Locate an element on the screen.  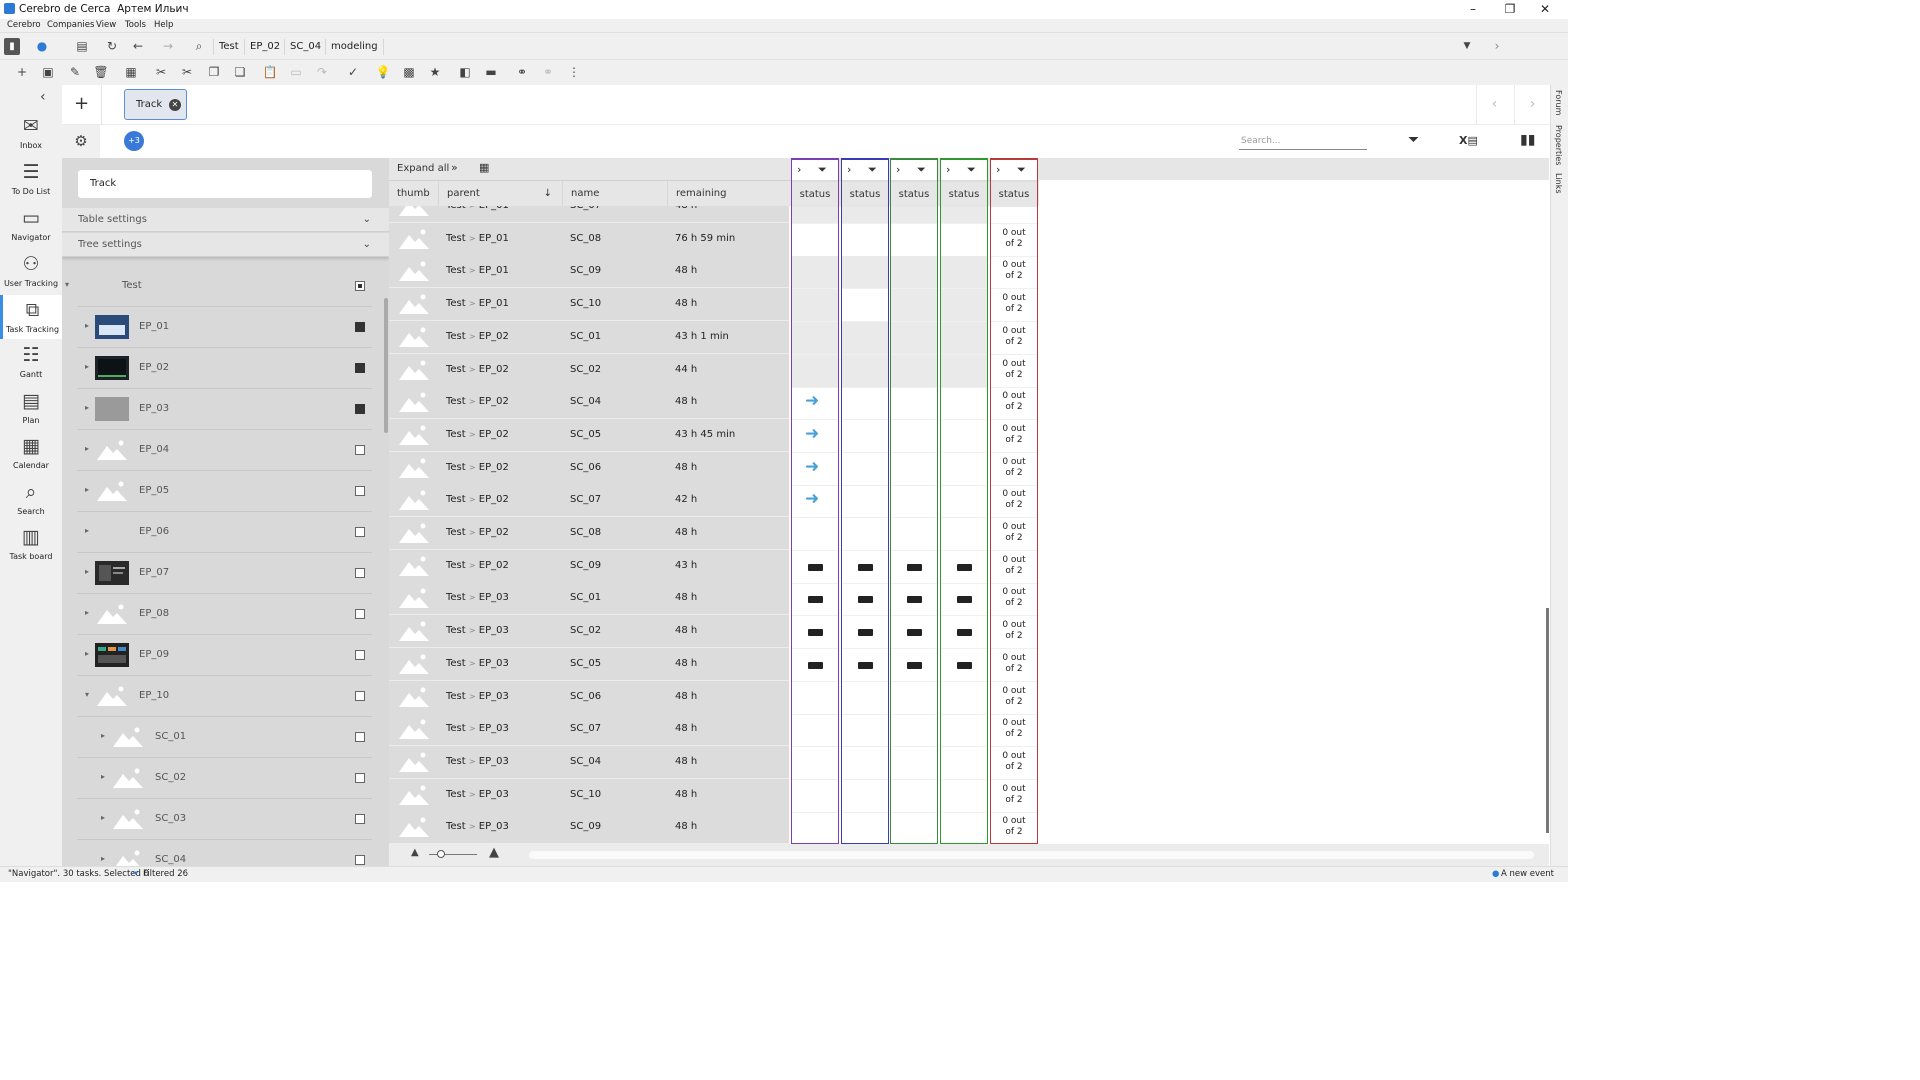
star-icon: ★ is located at coordinates (435, 72).